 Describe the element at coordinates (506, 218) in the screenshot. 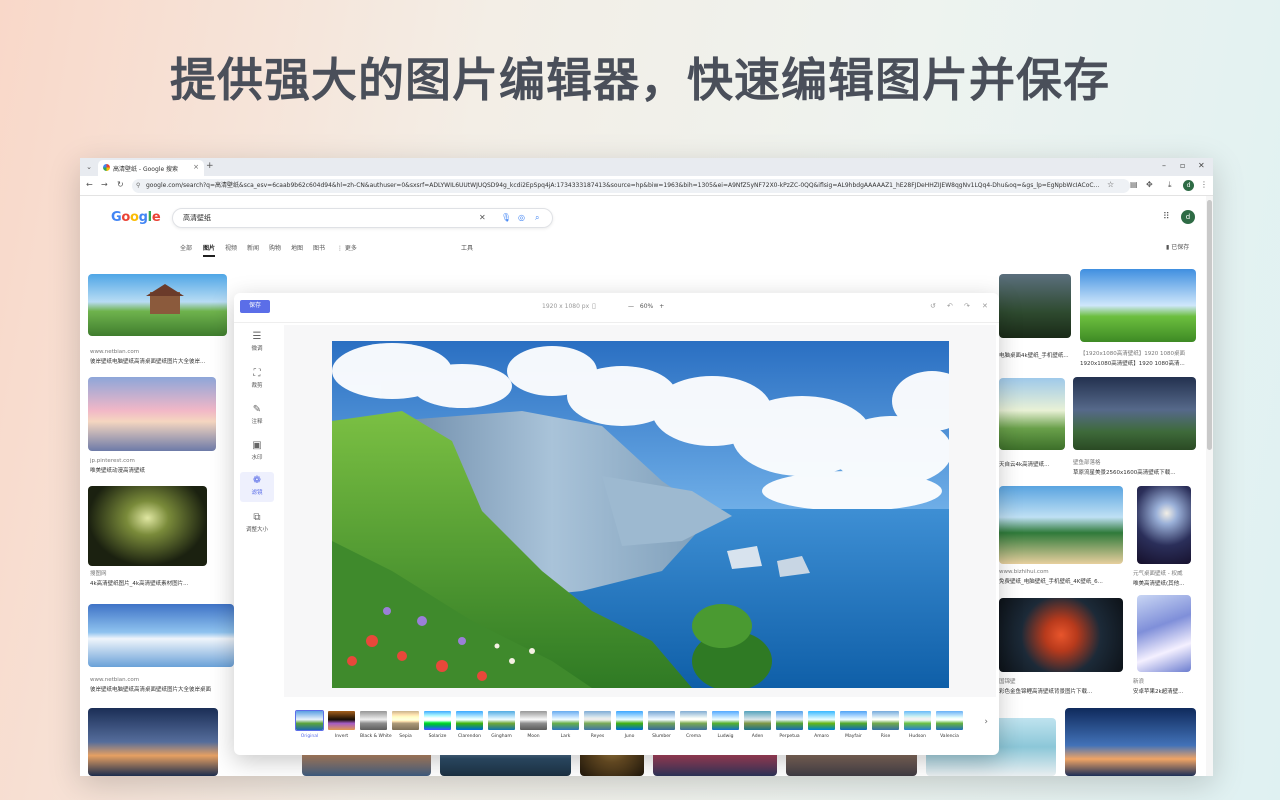

I see `mic-icon: 🎙` at that location.